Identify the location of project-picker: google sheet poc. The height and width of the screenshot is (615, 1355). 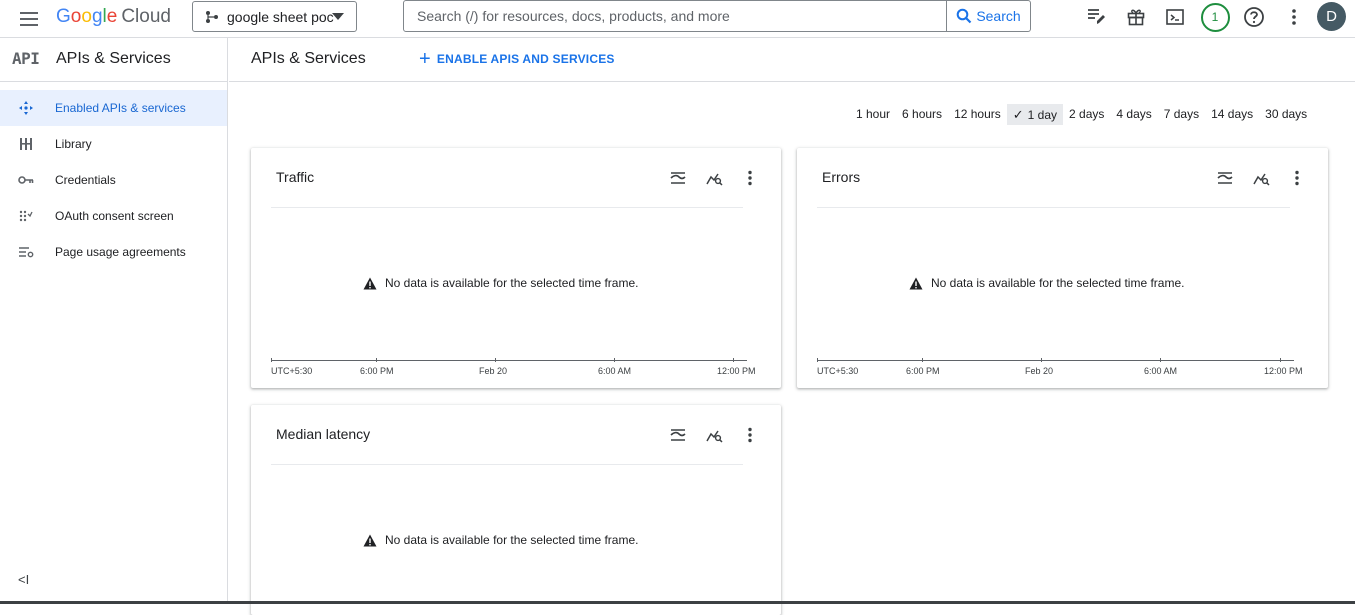
(274, 16).